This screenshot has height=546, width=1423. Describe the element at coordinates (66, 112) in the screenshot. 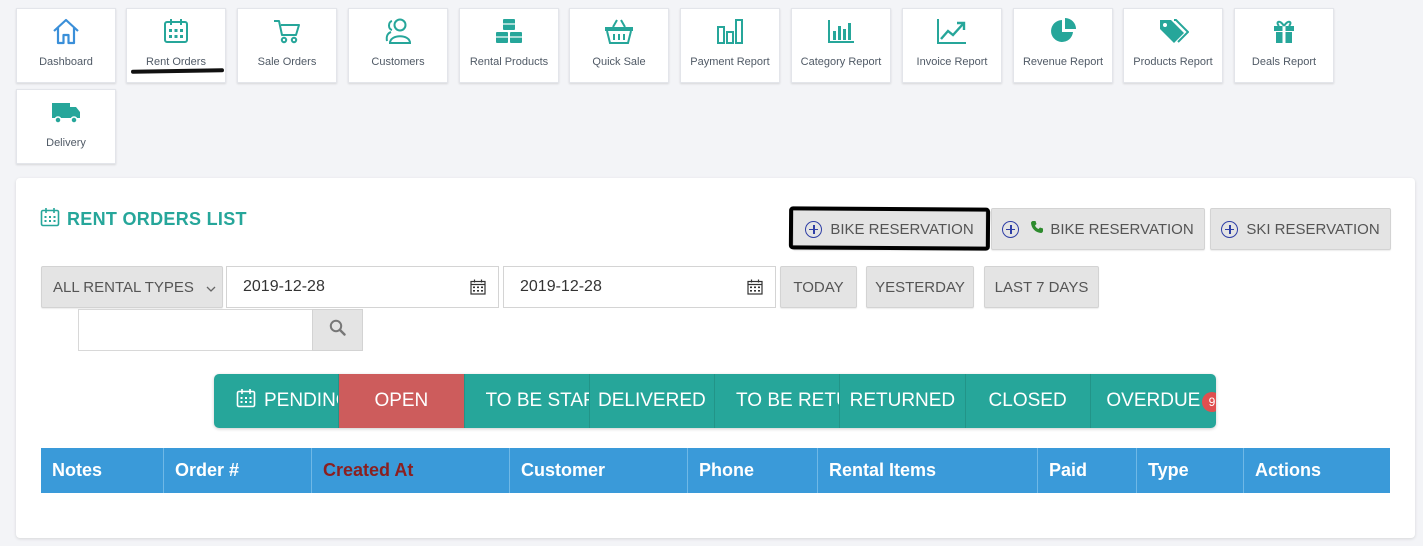

I see `truck-icon` at that location.